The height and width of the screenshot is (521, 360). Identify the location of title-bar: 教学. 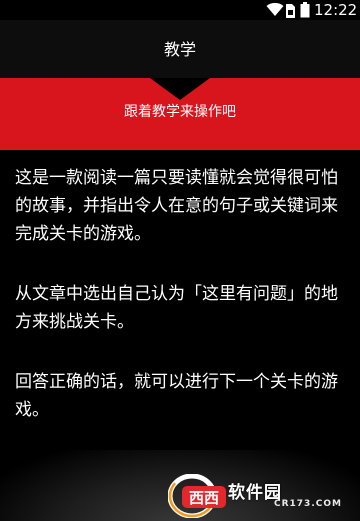
(180, 49).